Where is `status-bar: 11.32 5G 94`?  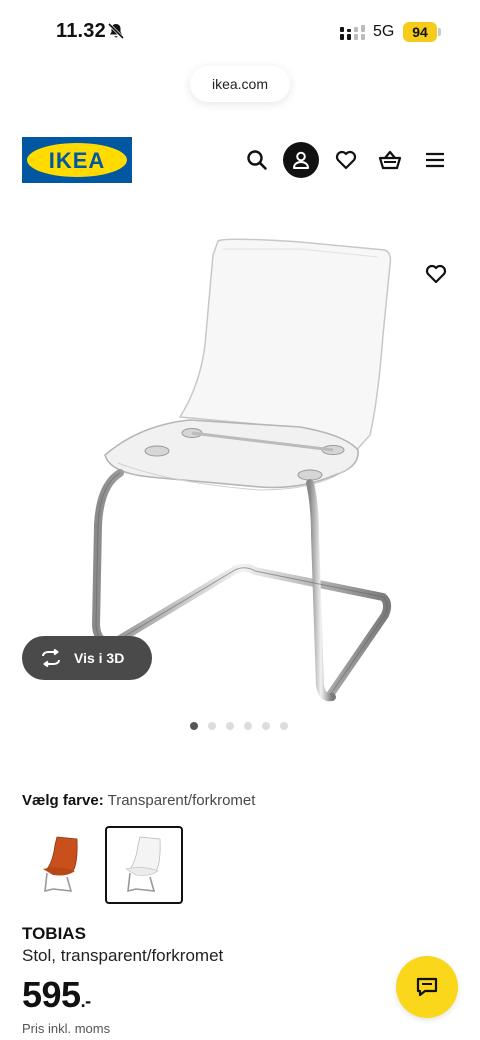
status-bar: 11.32 5G 94 is located at coordinates (240, 32).